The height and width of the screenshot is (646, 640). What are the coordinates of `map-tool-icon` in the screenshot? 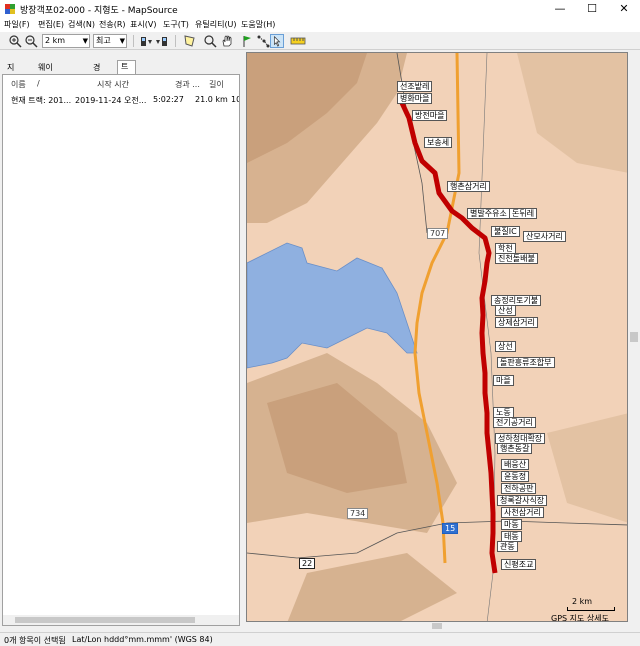 It's located at (190, 41).